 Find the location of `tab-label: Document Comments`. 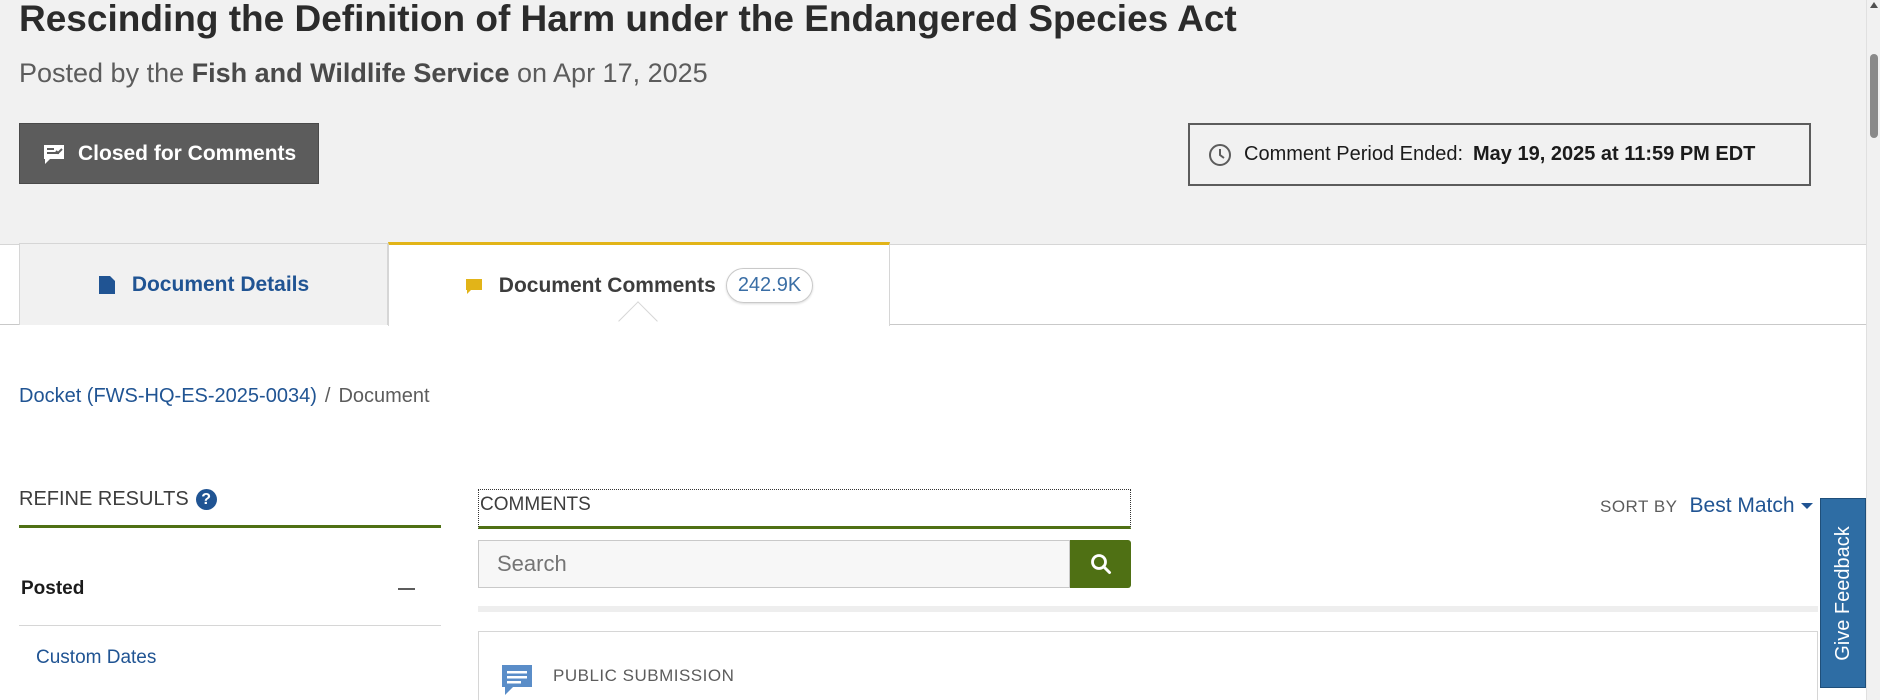

tab-label: Document Comments is located at coordinates (607, 285).